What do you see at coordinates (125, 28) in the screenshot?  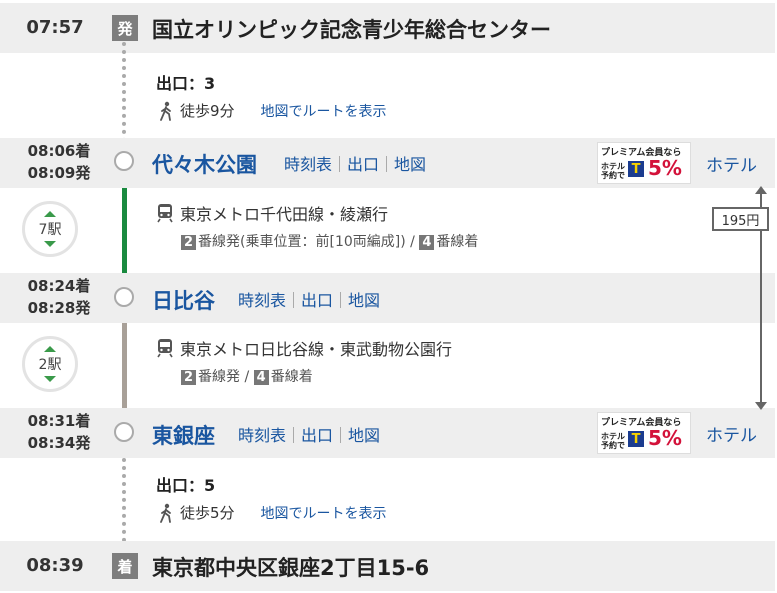 I see `departure-badge: 発` at bounding box center [125, 28].